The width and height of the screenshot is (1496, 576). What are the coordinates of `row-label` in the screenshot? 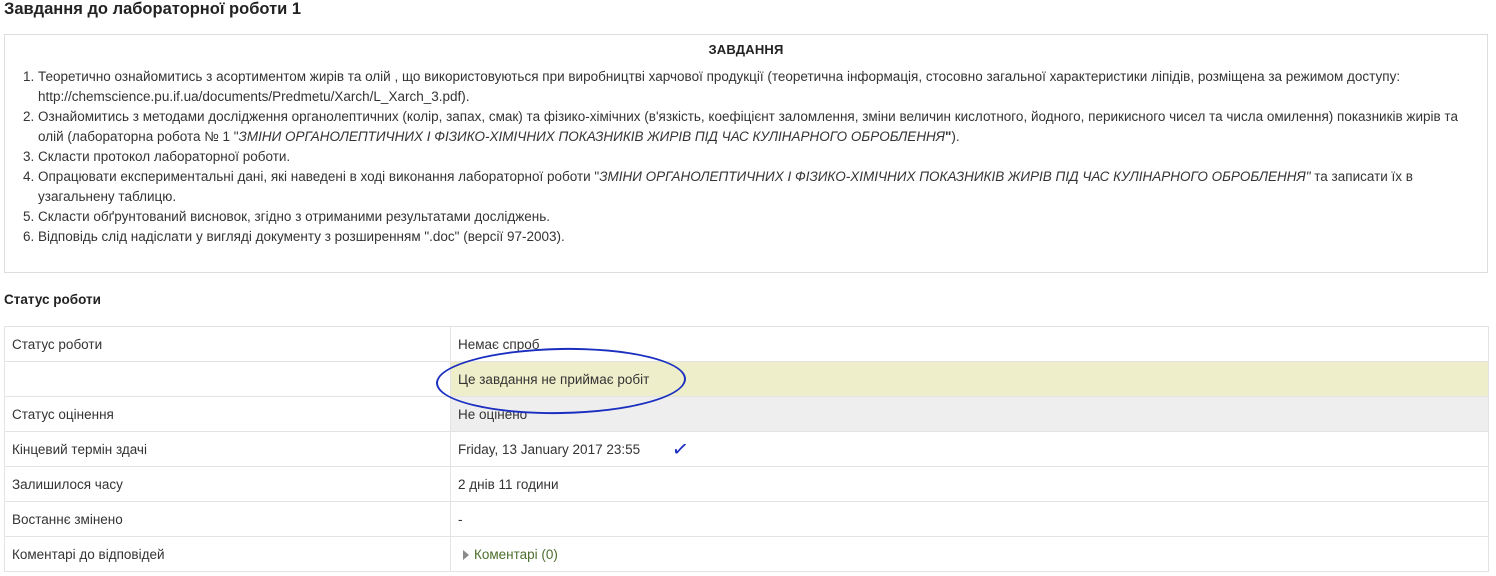 It's located at (227, 379).